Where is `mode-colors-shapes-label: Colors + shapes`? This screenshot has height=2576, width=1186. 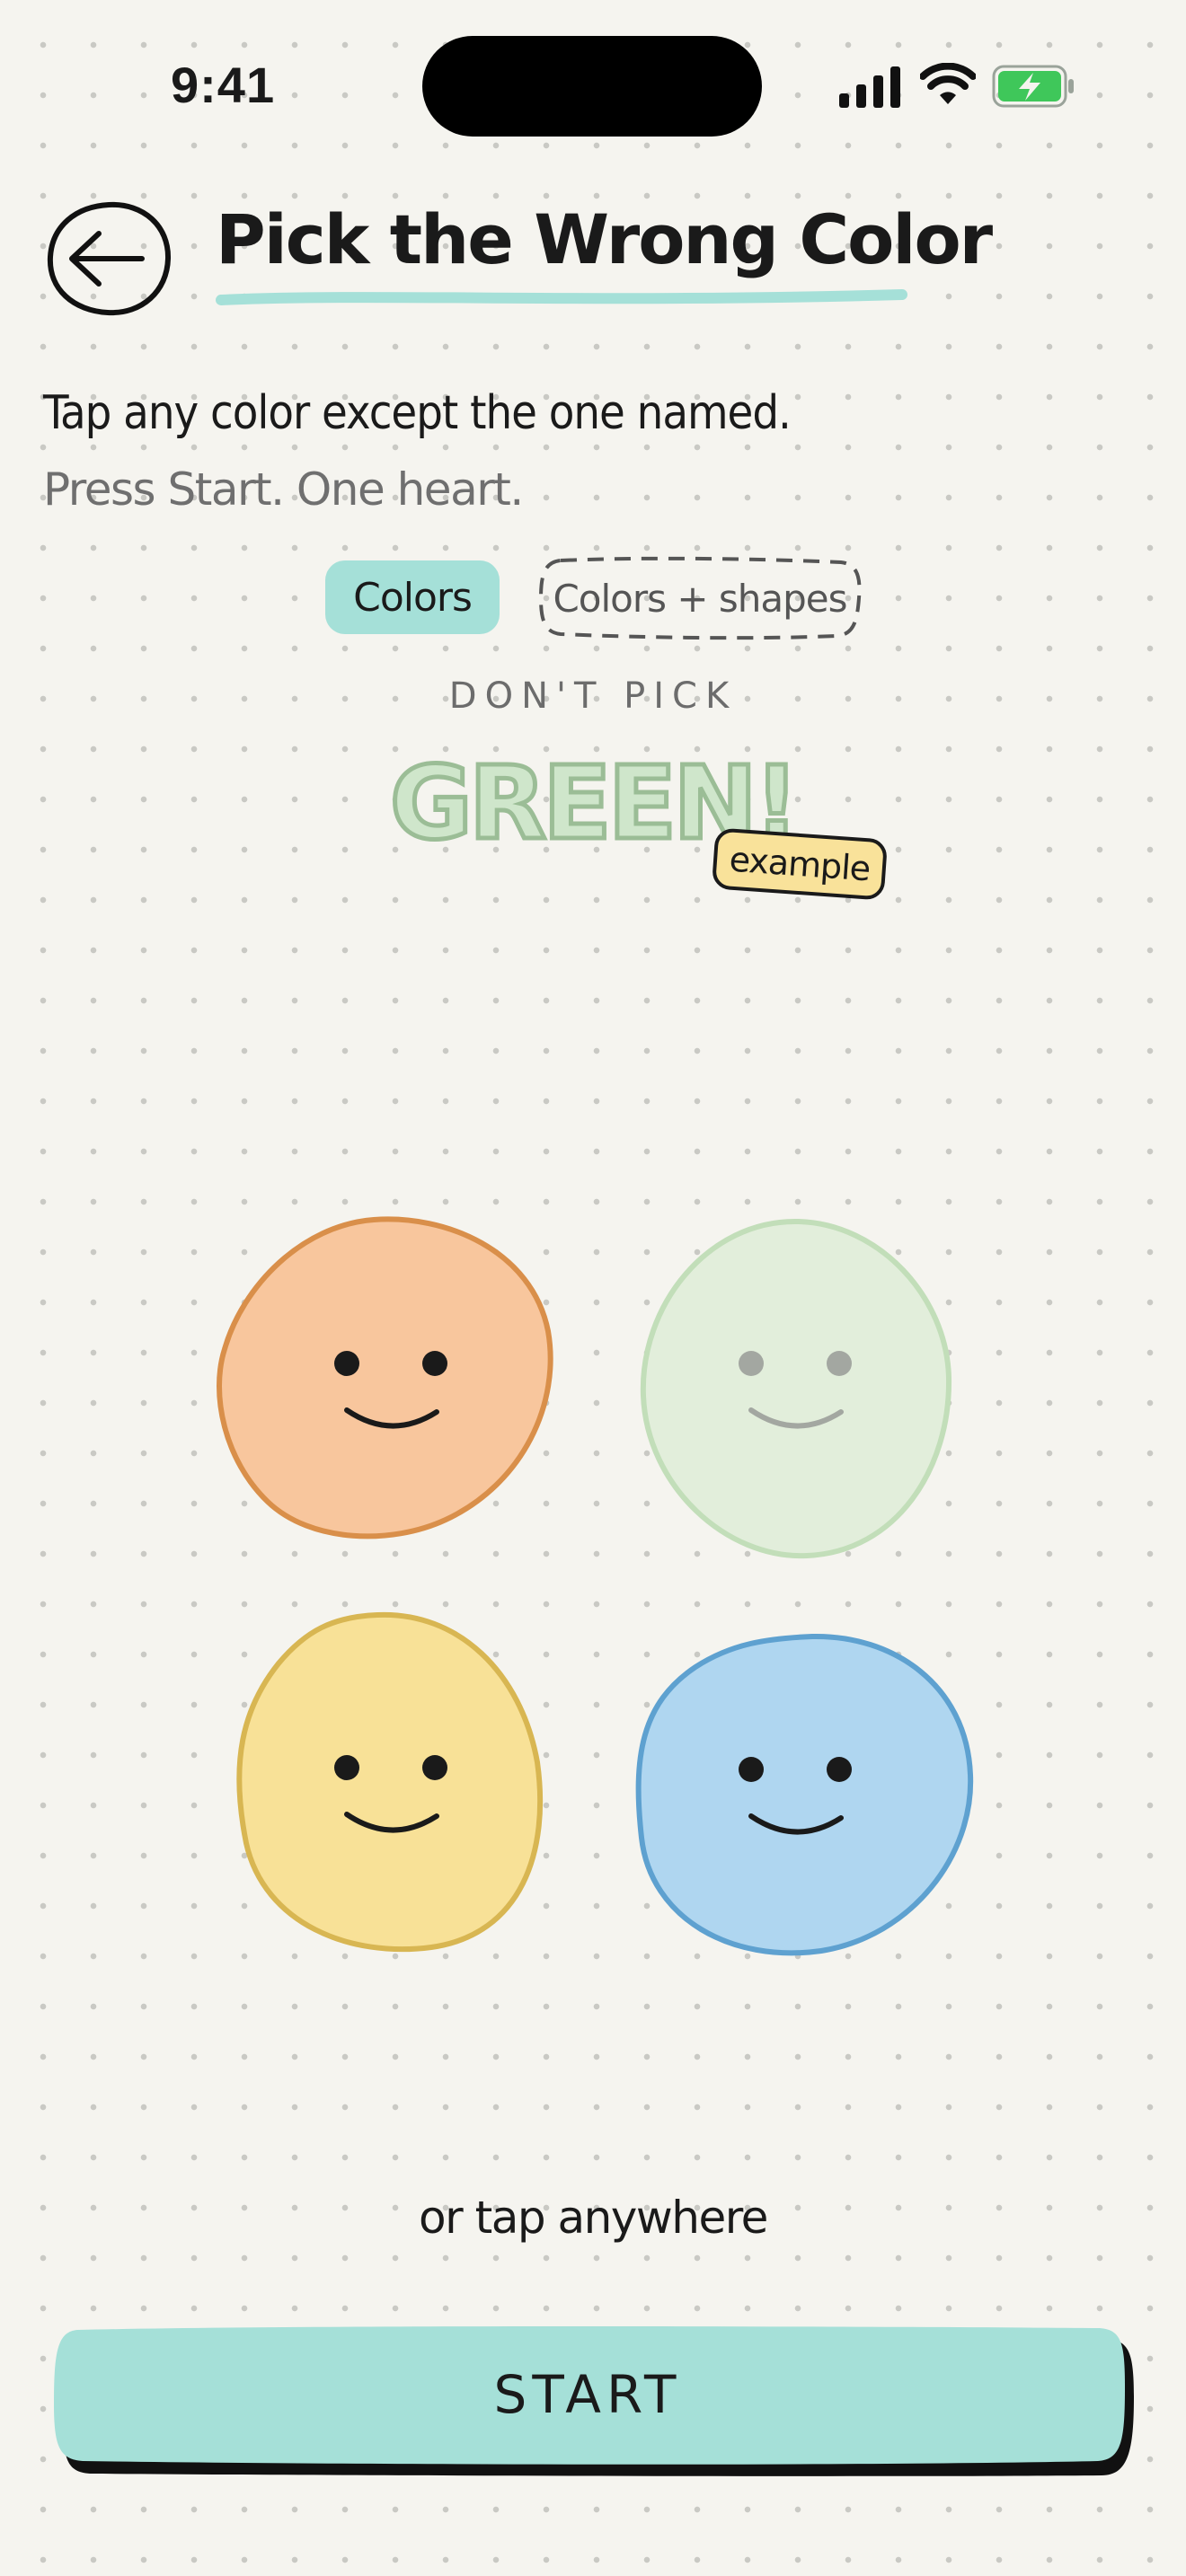
mode-colors-shapes-label: Colors + shapes is located at coordinates (700, 598).